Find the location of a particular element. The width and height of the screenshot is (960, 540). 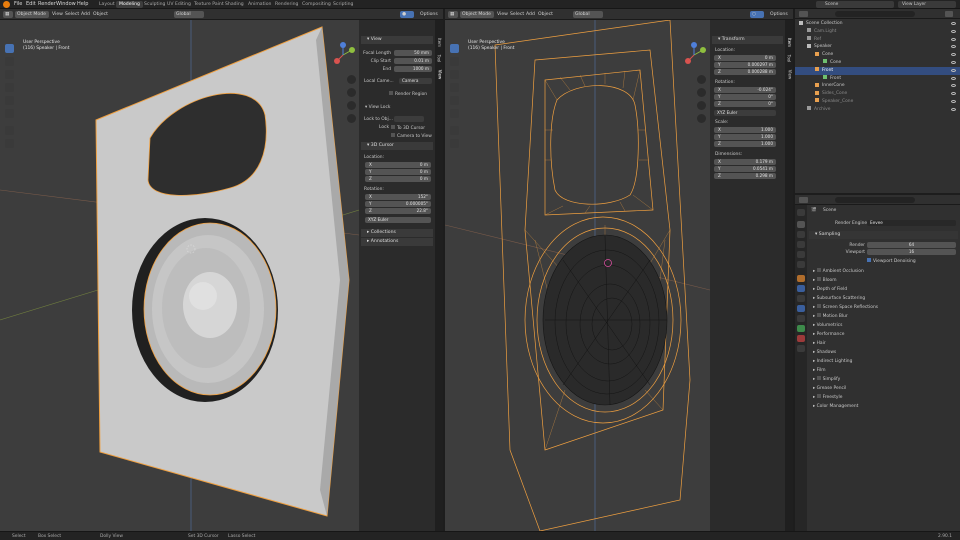

scale-z-field: Z 1.000 is located at coordinates (745, 144).